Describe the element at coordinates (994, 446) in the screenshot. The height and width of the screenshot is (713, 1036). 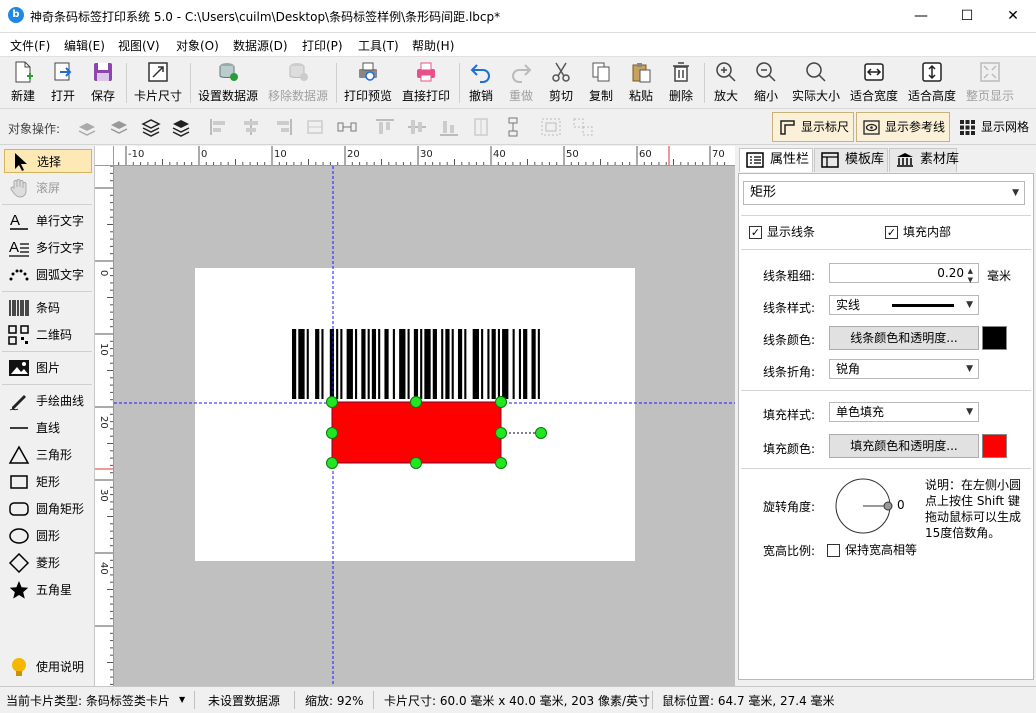
I see `fill-color-swatch` at that location.